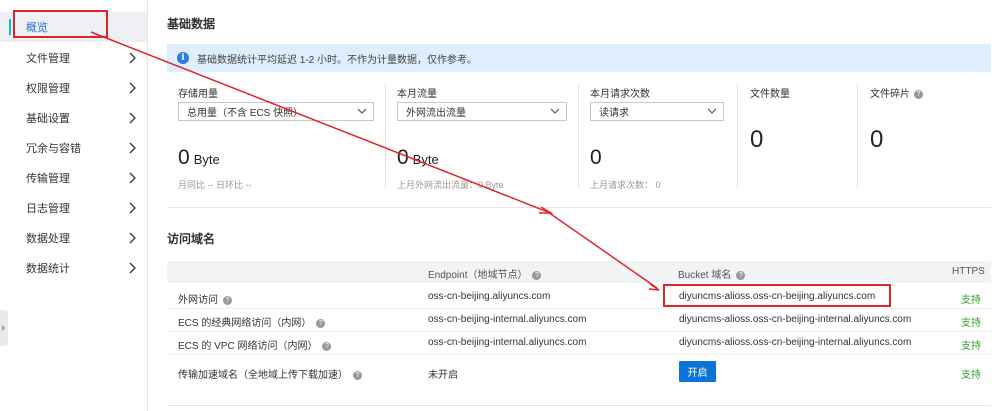 Image resolution: width=1000 pixels, height=411 pixels. Describe the element at coordinates (48, 89) in the screenshot. I see `sidebar-item-label: 权限管理` at that location.